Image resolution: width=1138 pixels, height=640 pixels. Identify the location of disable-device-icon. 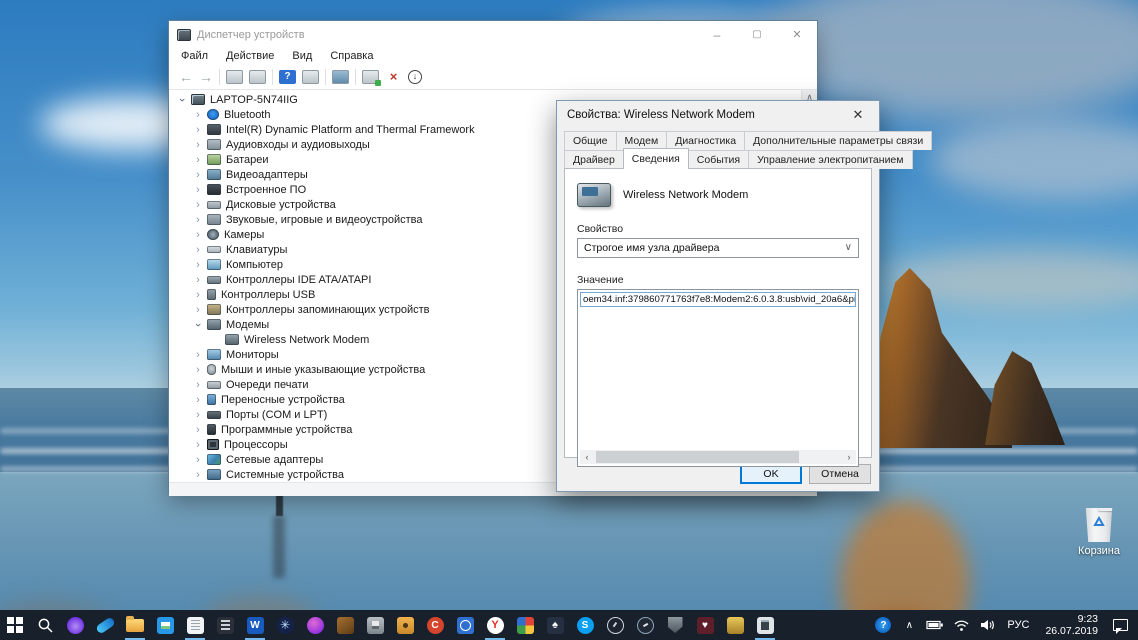
(415, 77).